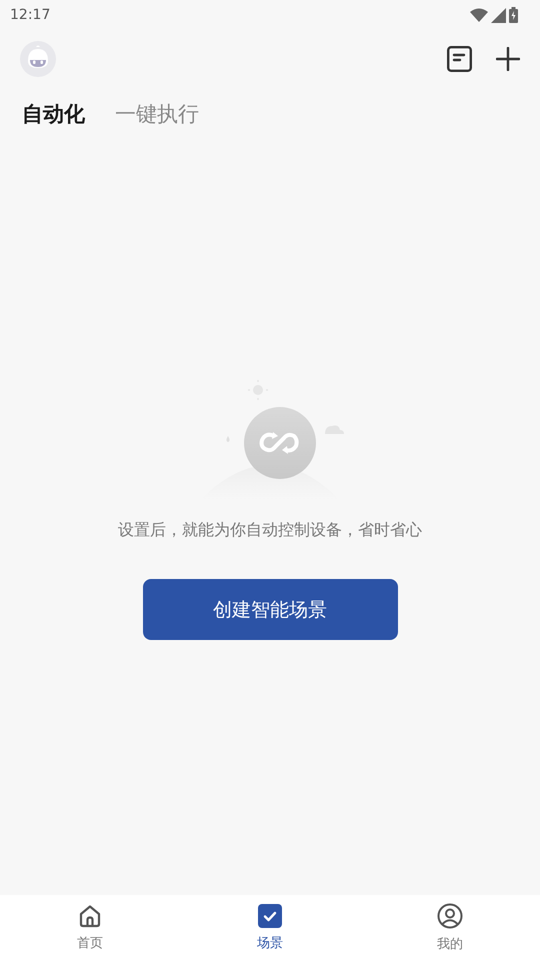 The width and height of the screenshot is (540, 960). What do you see at coordinates (479, 15) in the screenshot?
I see `wifi-icon` at bounding box center [479, 15].